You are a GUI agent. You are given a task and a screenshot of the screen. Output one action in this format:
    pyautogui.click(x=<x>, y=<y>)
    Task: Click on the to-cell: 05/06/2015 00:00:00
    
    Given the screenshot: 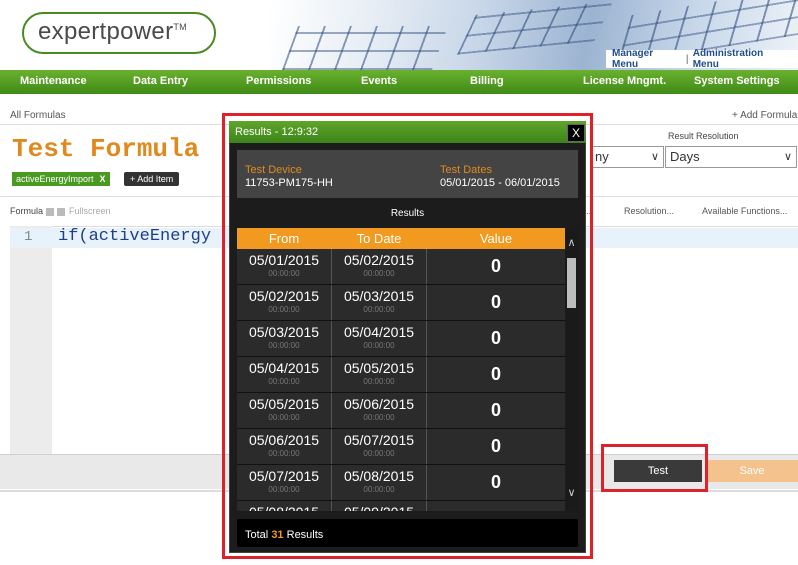 What is the action you would take?
    pyautogui.click(x=379, y=410)
    